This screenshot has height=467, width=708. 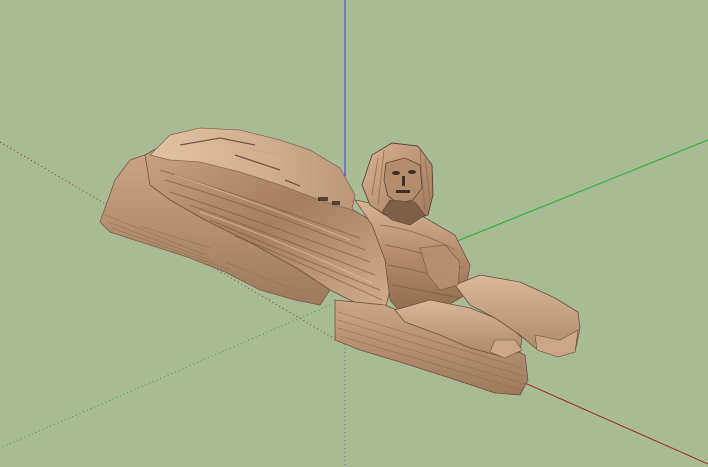 What do you see at coordinates (603, 418) in the screenshot?
I see `red-axis-positive` at bounding box center [603, 418].